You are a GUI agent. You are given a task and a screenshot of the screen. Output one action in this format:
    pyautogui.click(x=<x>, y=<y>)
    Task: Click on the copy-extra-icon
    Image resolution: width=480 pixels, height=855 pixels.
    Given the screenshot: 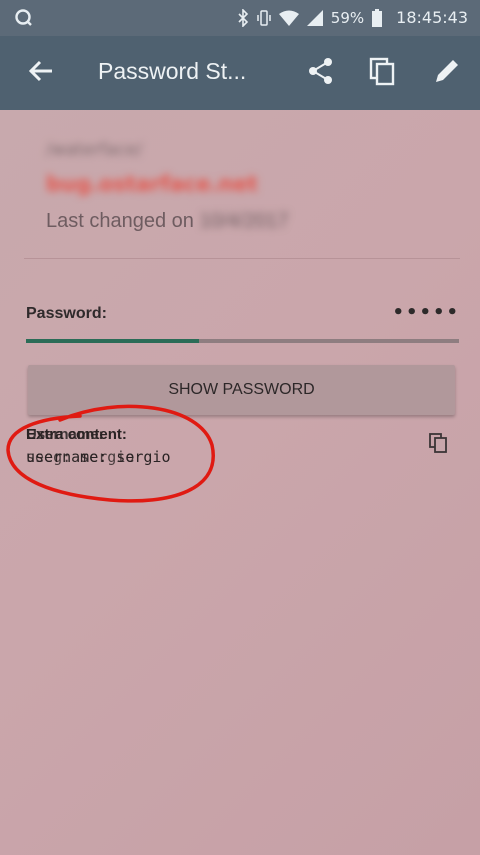 What is the action you would take?
    pyautogui.click(x=439, y=443)
    